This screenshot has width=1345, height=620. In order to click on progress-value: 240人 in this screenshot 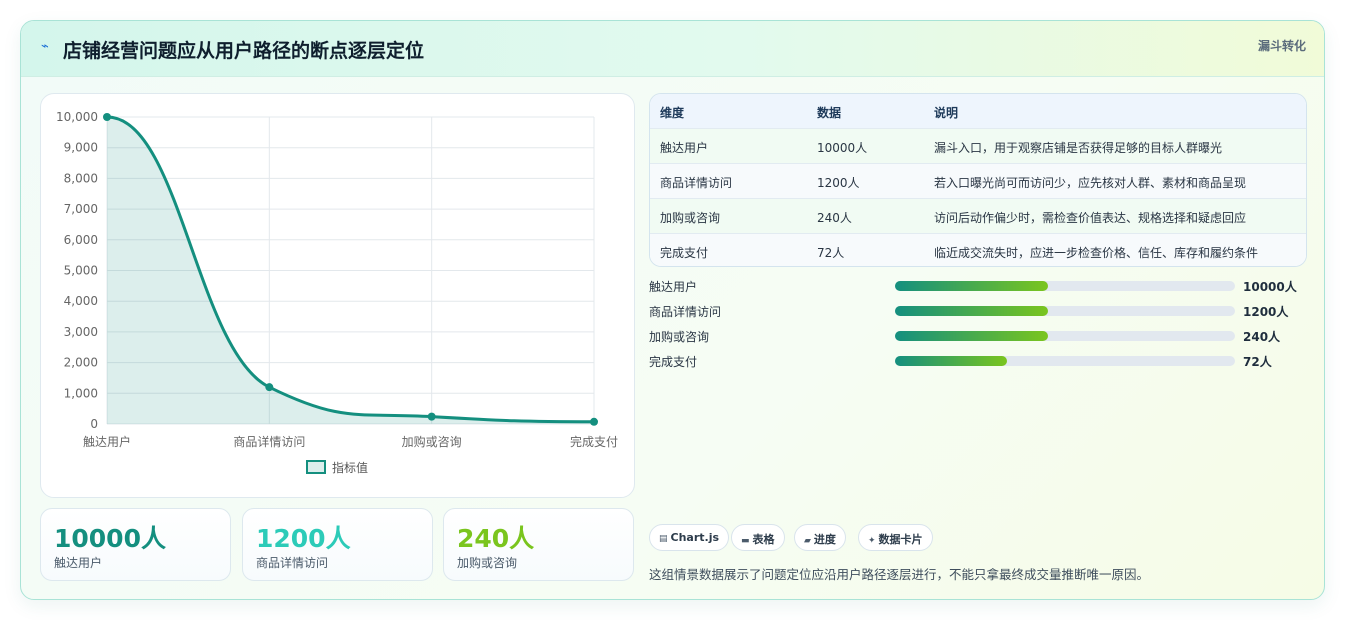, I will do `click(1262, 337)`.